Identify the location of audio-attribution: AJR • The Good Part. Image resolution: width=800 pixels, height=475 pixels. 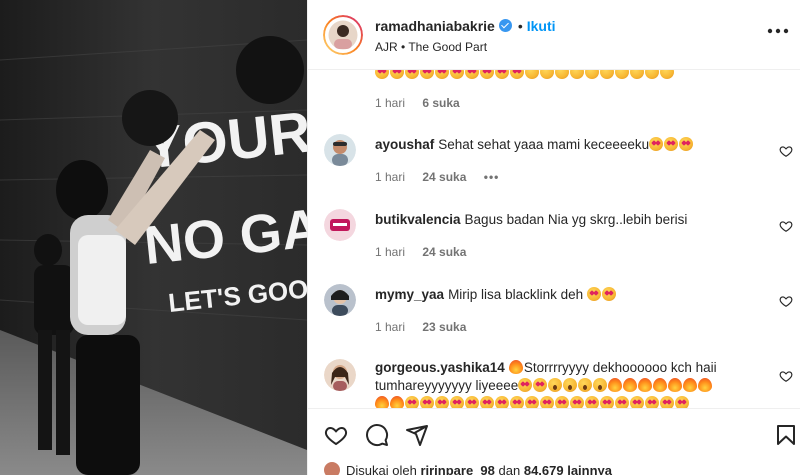
(431, 47).